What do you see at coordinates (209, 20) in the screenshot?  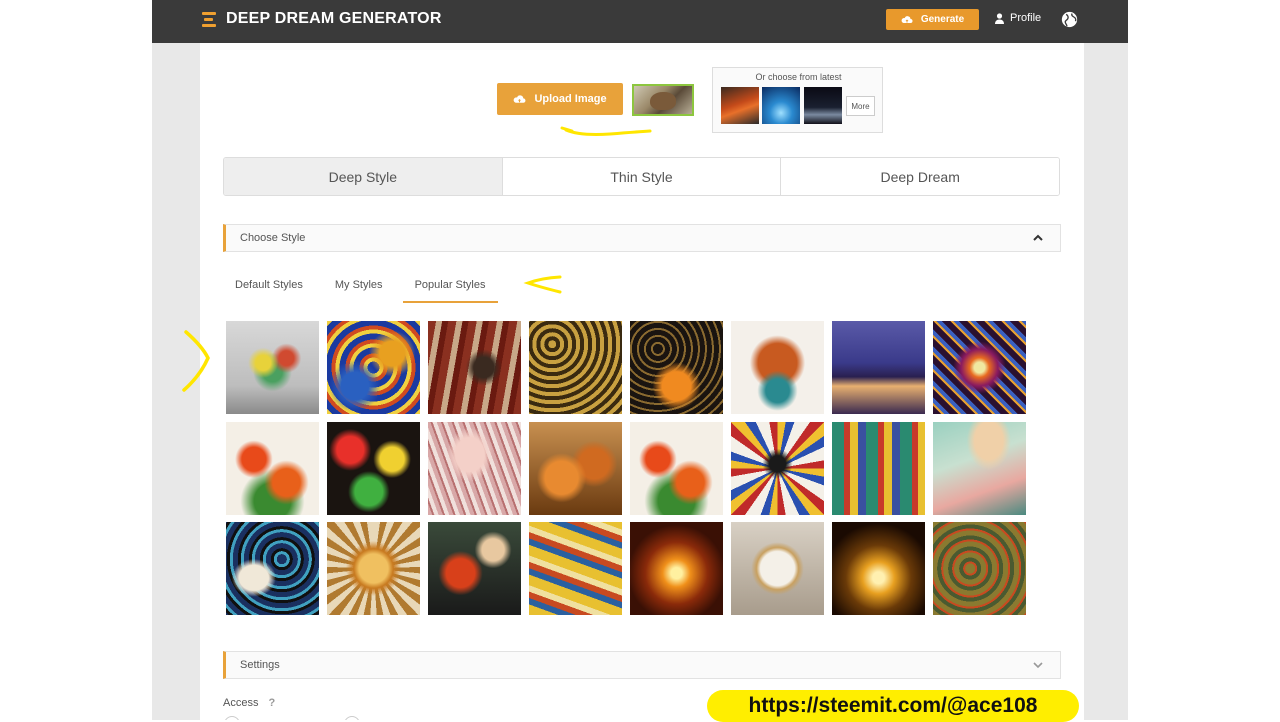 I see `stack-bars-icon` at bounding box center [209, 20].